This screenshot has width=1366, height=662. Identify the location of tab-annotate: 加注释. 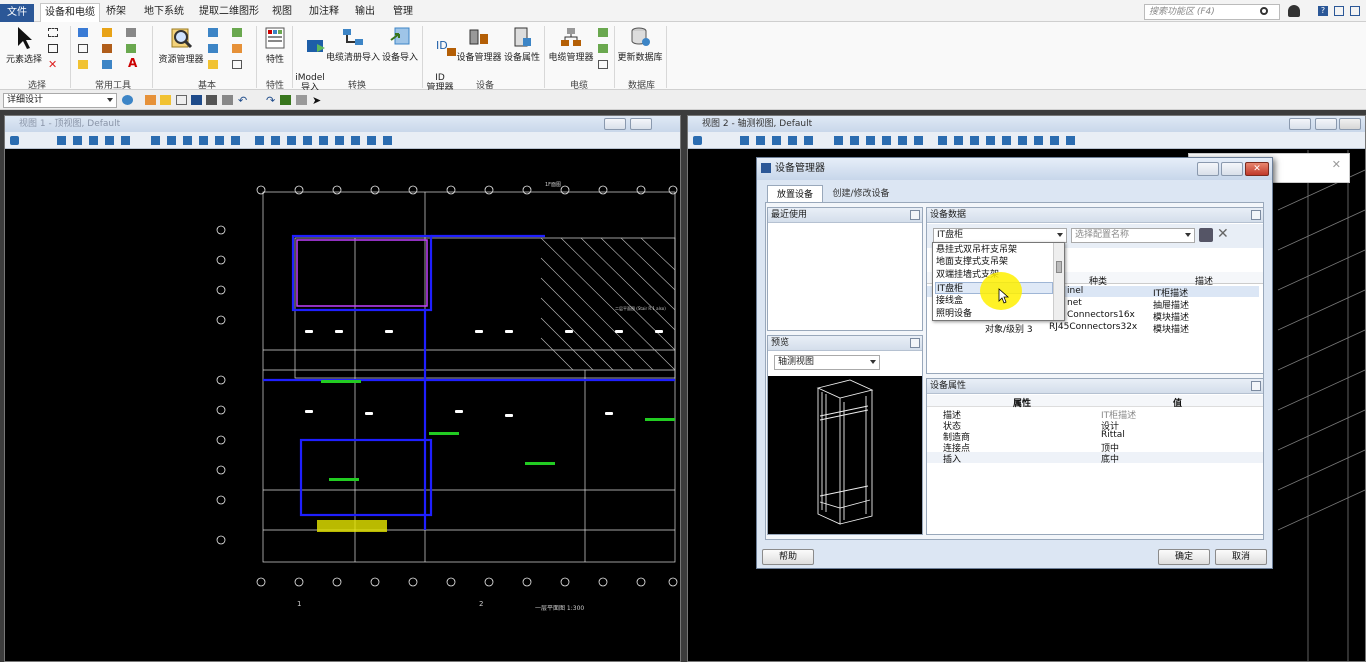
(324, 11).